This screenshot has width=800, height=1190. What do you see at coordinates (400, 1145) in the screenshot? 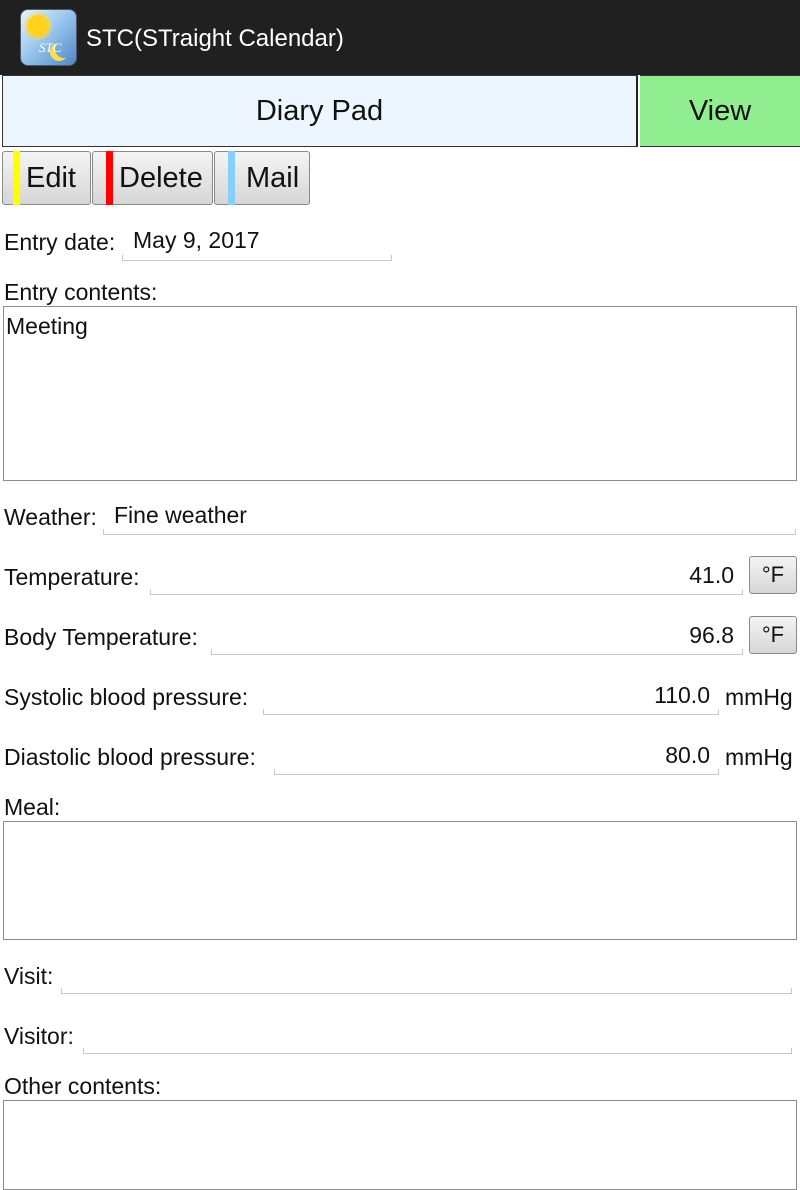
I see `other-contents-textarea` at bounding box center [400, 1145].